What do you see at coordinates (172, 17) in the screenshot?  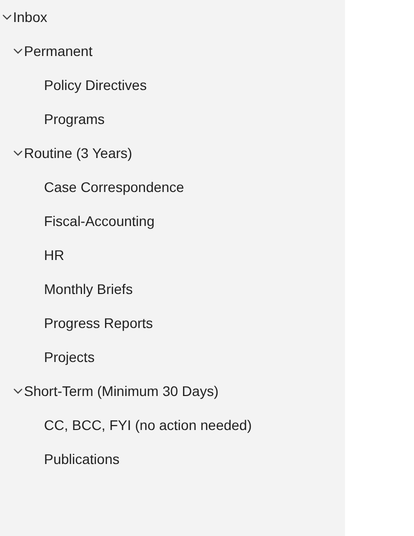 I see `folder-item: Inbox` at bounding box center [172, 17].